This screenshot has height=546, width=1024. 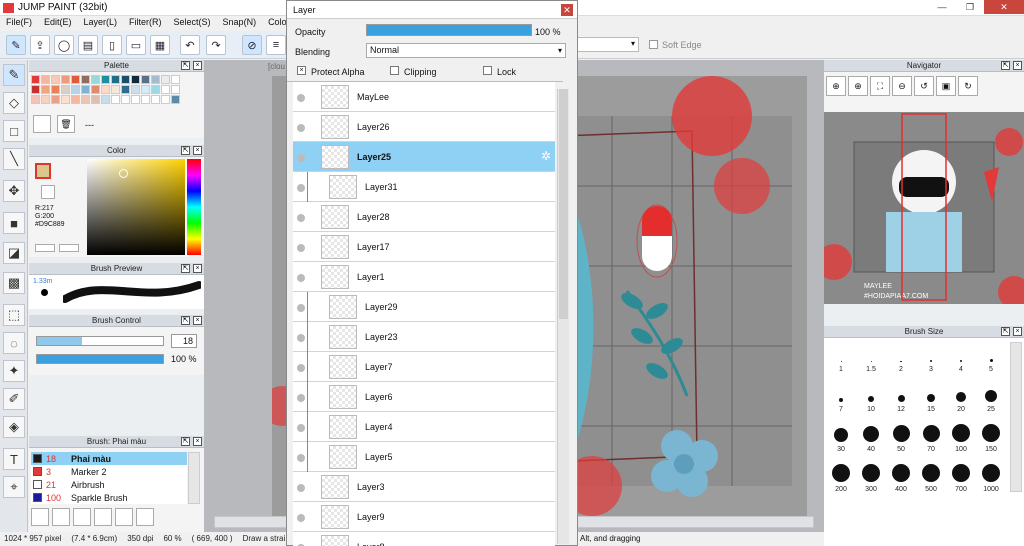 What do you see at coordinates (14, 253) in the screenshot?
I see `bucket-tool-icon: ◪` at bounding box center [14, 253].